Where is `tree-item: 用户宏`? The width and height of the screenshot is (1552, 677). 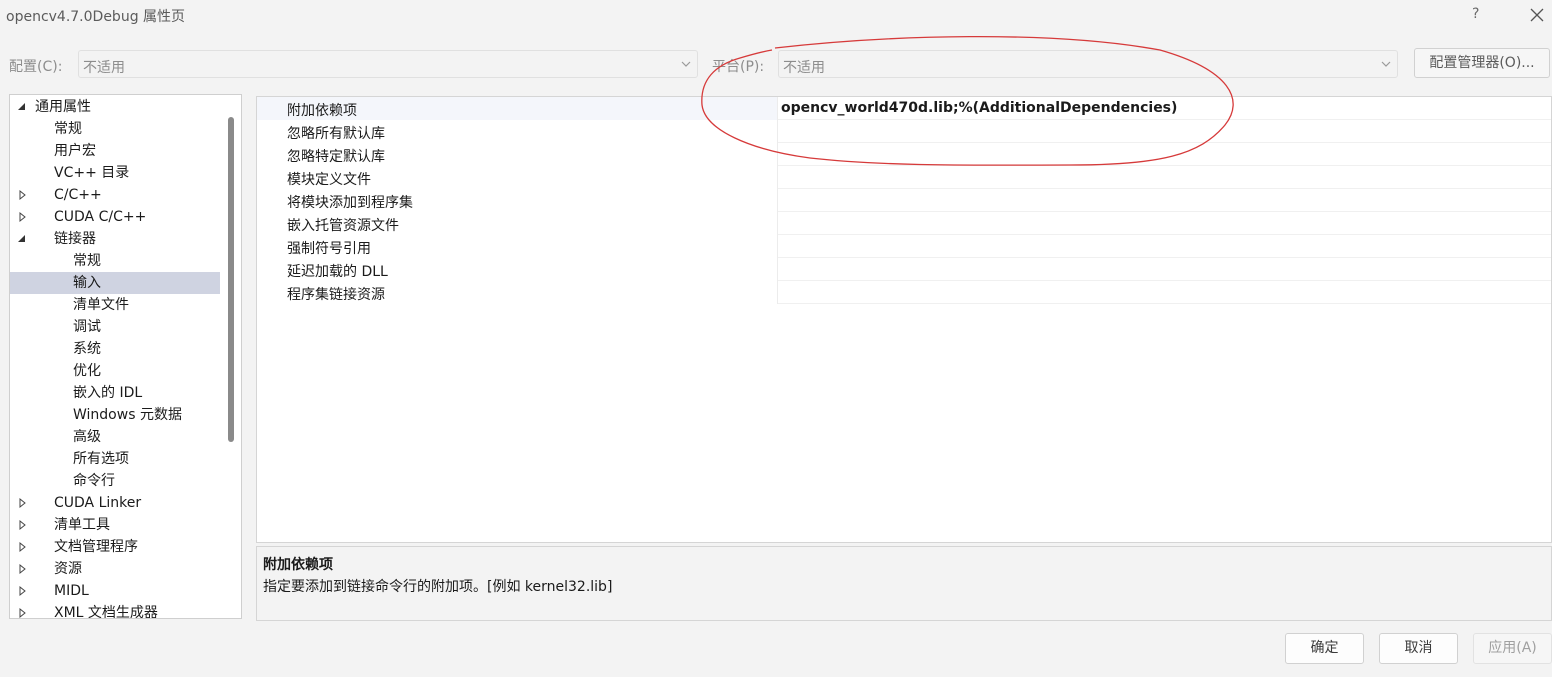
tree-item: 用户宏 is located at coordinates (115, 151).